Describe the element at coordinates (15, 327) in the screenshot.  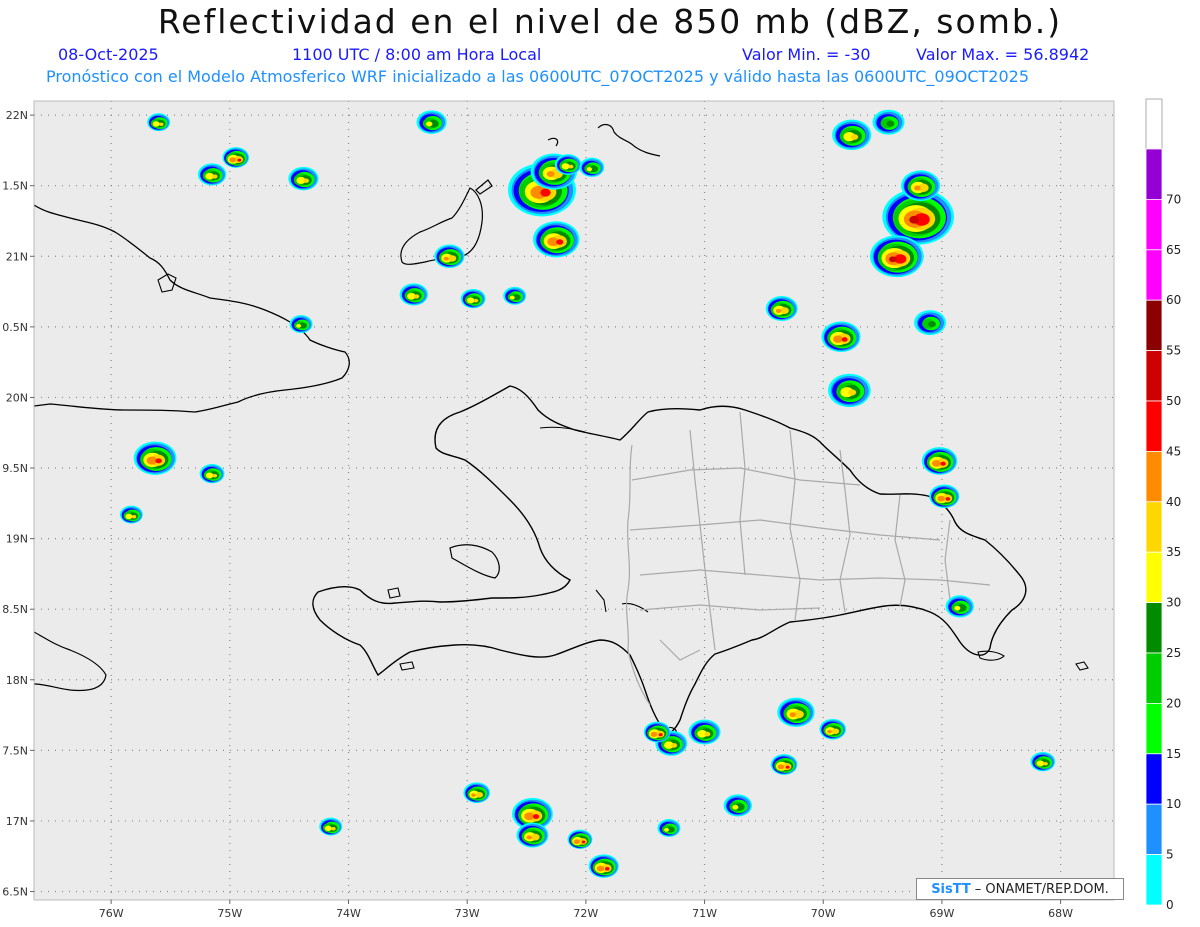
I see `lat-label: 0.5N` at that location.